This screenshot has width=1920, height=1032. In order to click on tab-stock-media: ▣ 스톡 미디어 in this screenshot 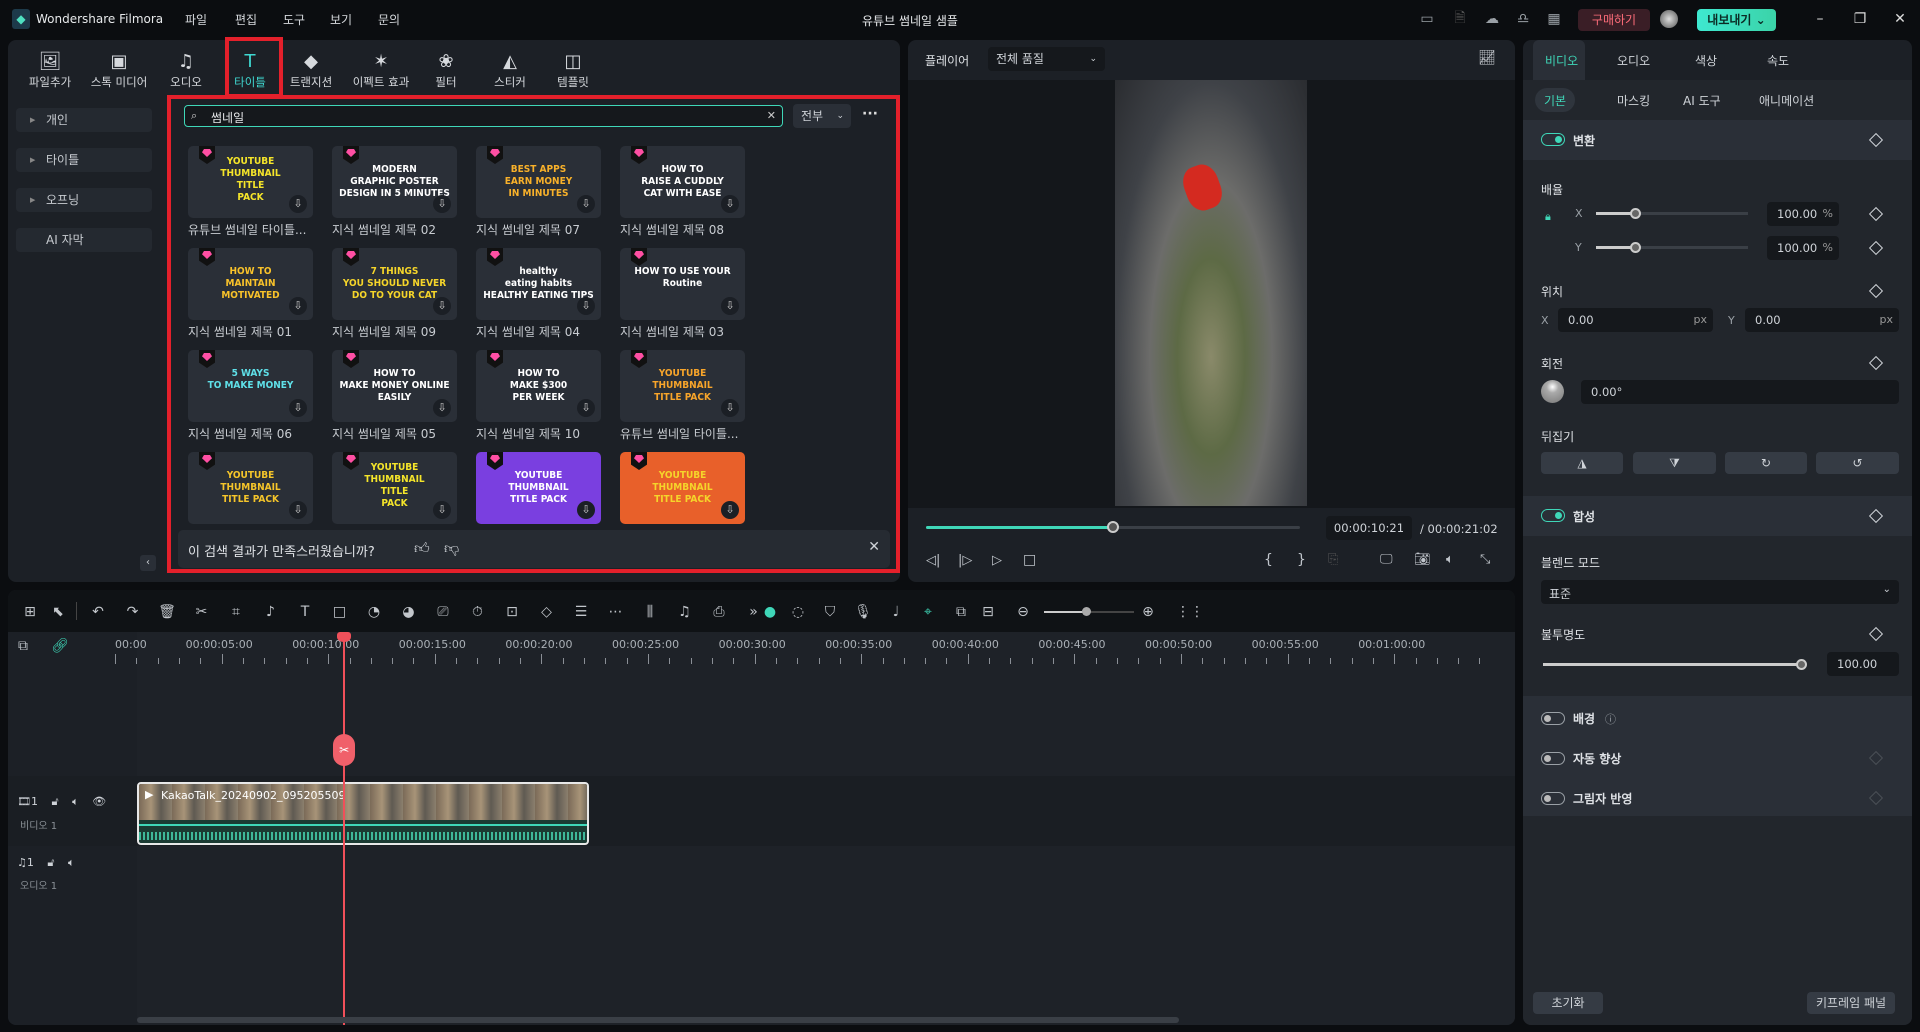, I will do `click(119, 73)`.